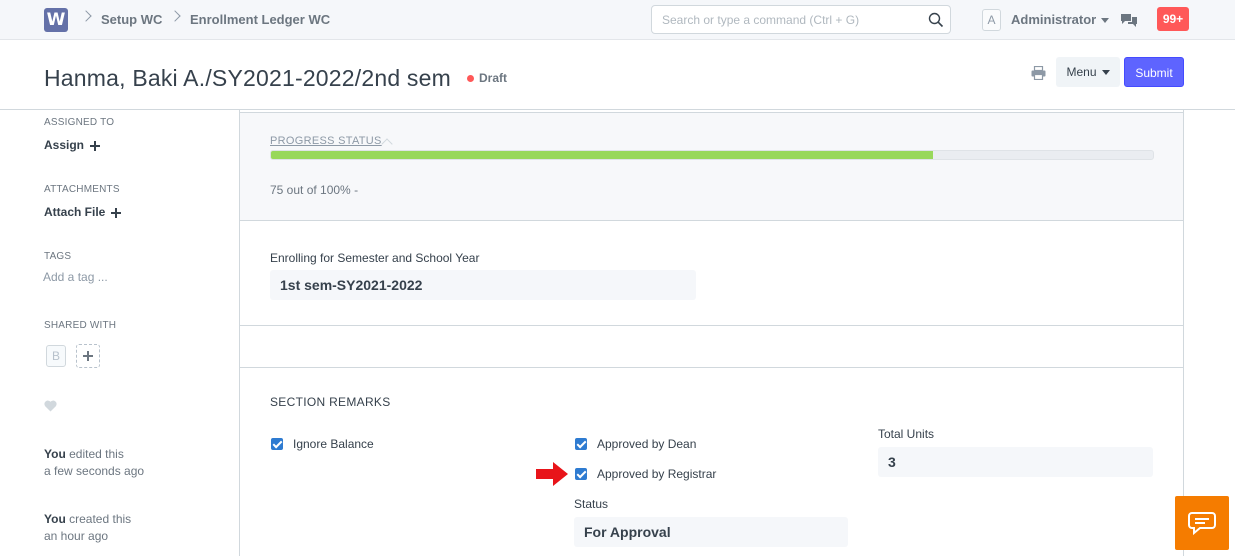 The height and width of the screenshot is (556, 1235). I want to click on status-badge: Draft, so click(493, 78).